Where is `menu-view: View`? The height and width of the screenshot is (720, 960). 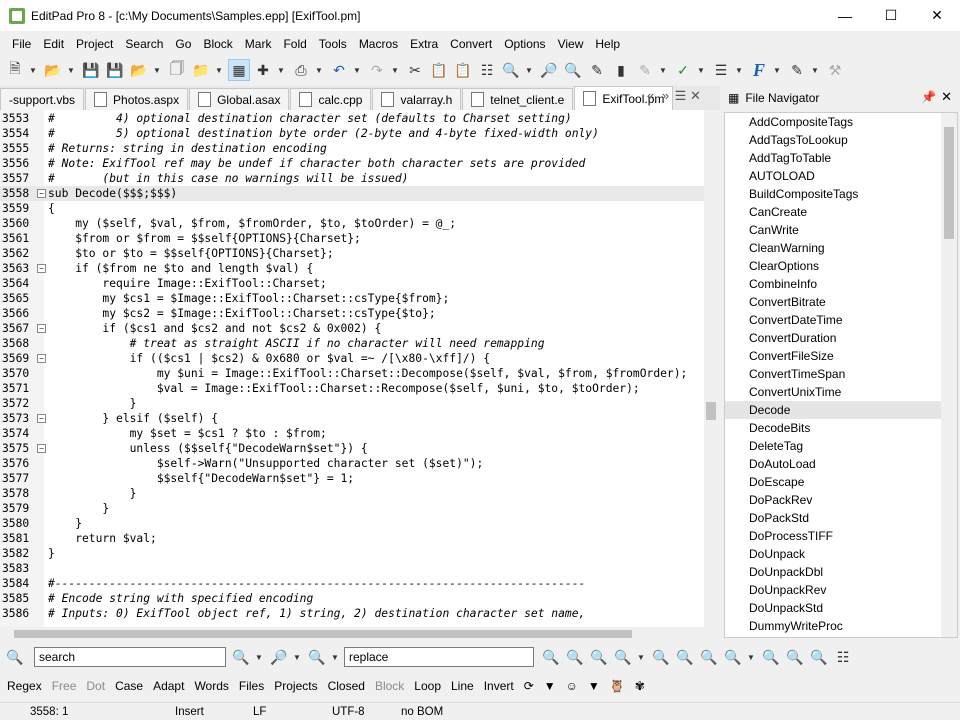 menu-view: View is located at coordinates (571, 44).